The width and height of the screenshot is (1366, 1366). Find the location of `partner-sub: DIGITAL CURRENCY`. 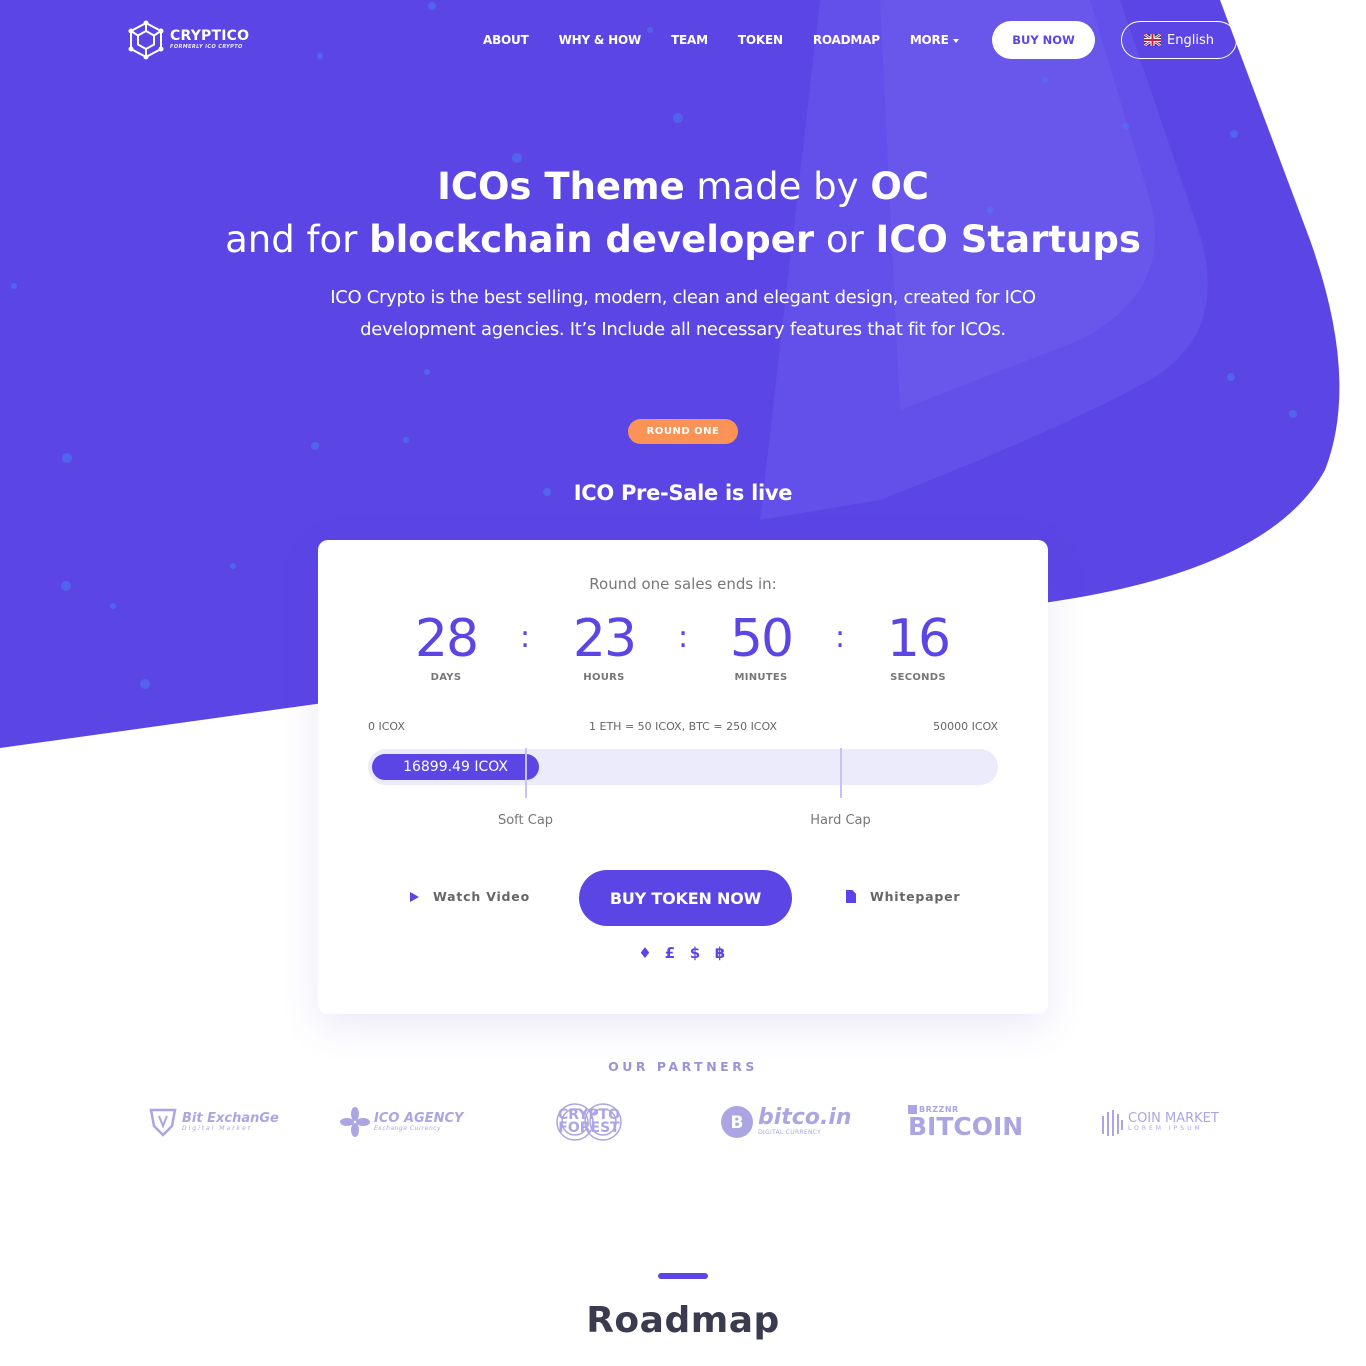

partner-sub: DIGITAL CURRENCY is located at coordinates (790, 1132).